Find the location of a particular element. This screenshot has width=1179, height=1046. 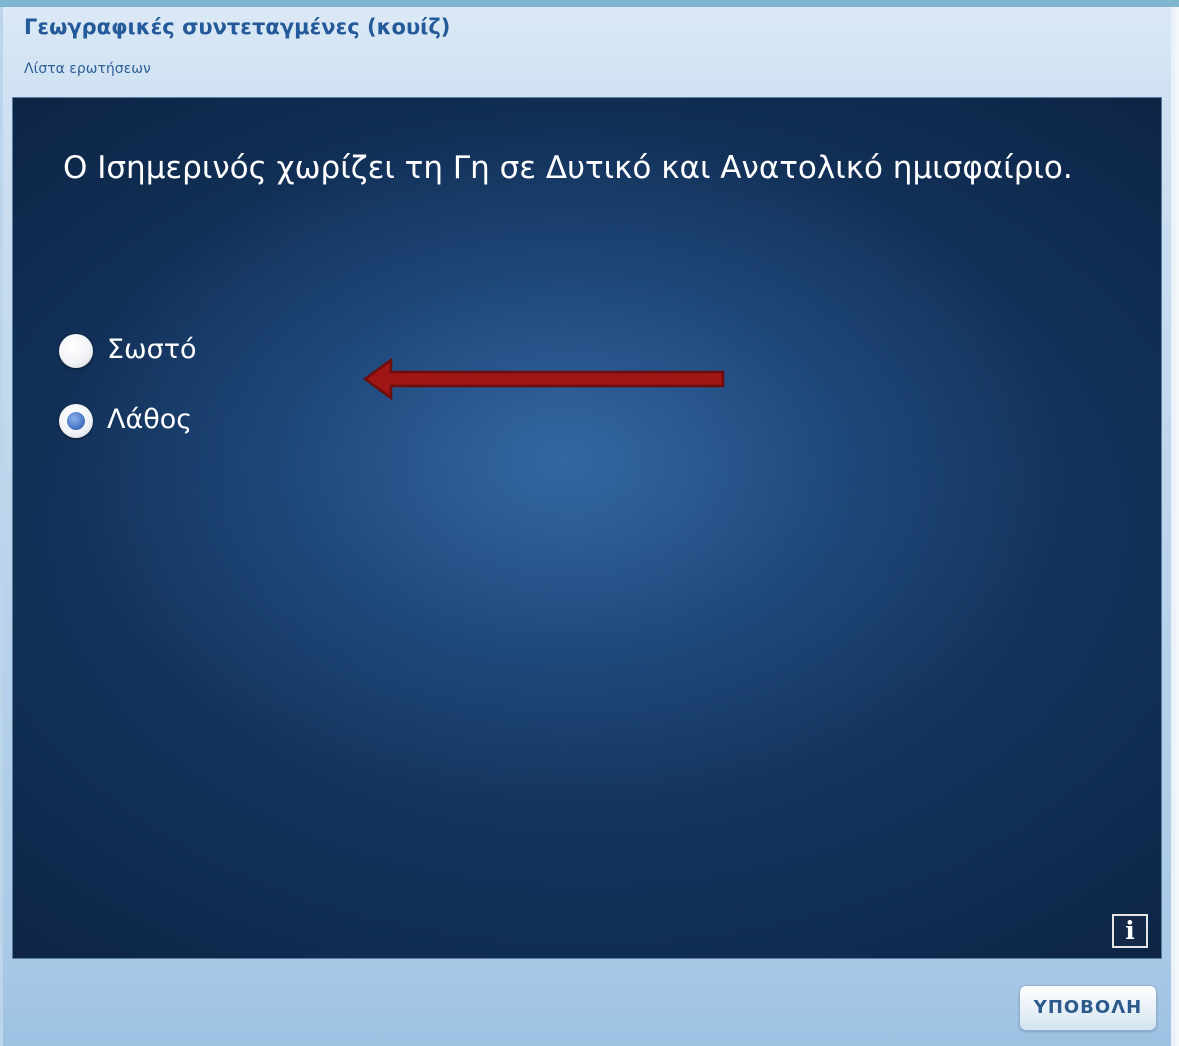

question-list-link: Λίστα ερωτήσεων is located at coordinates (87, 69).